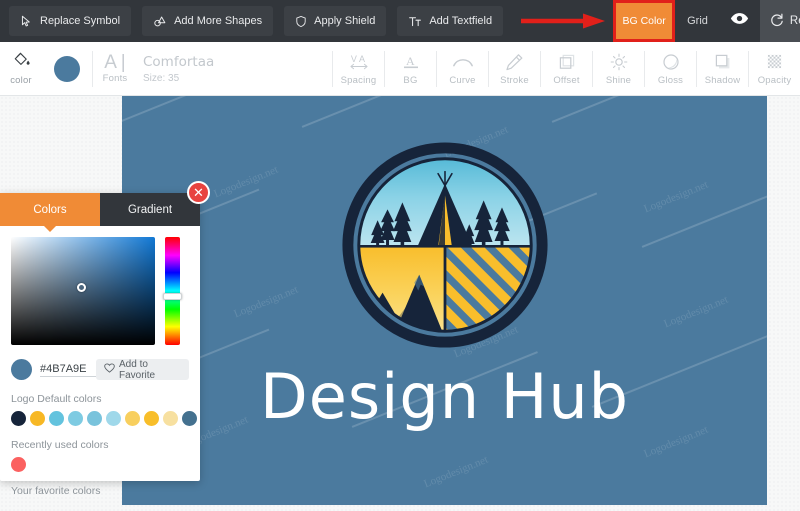  I want to click on hue-slider, so click(172, 291).